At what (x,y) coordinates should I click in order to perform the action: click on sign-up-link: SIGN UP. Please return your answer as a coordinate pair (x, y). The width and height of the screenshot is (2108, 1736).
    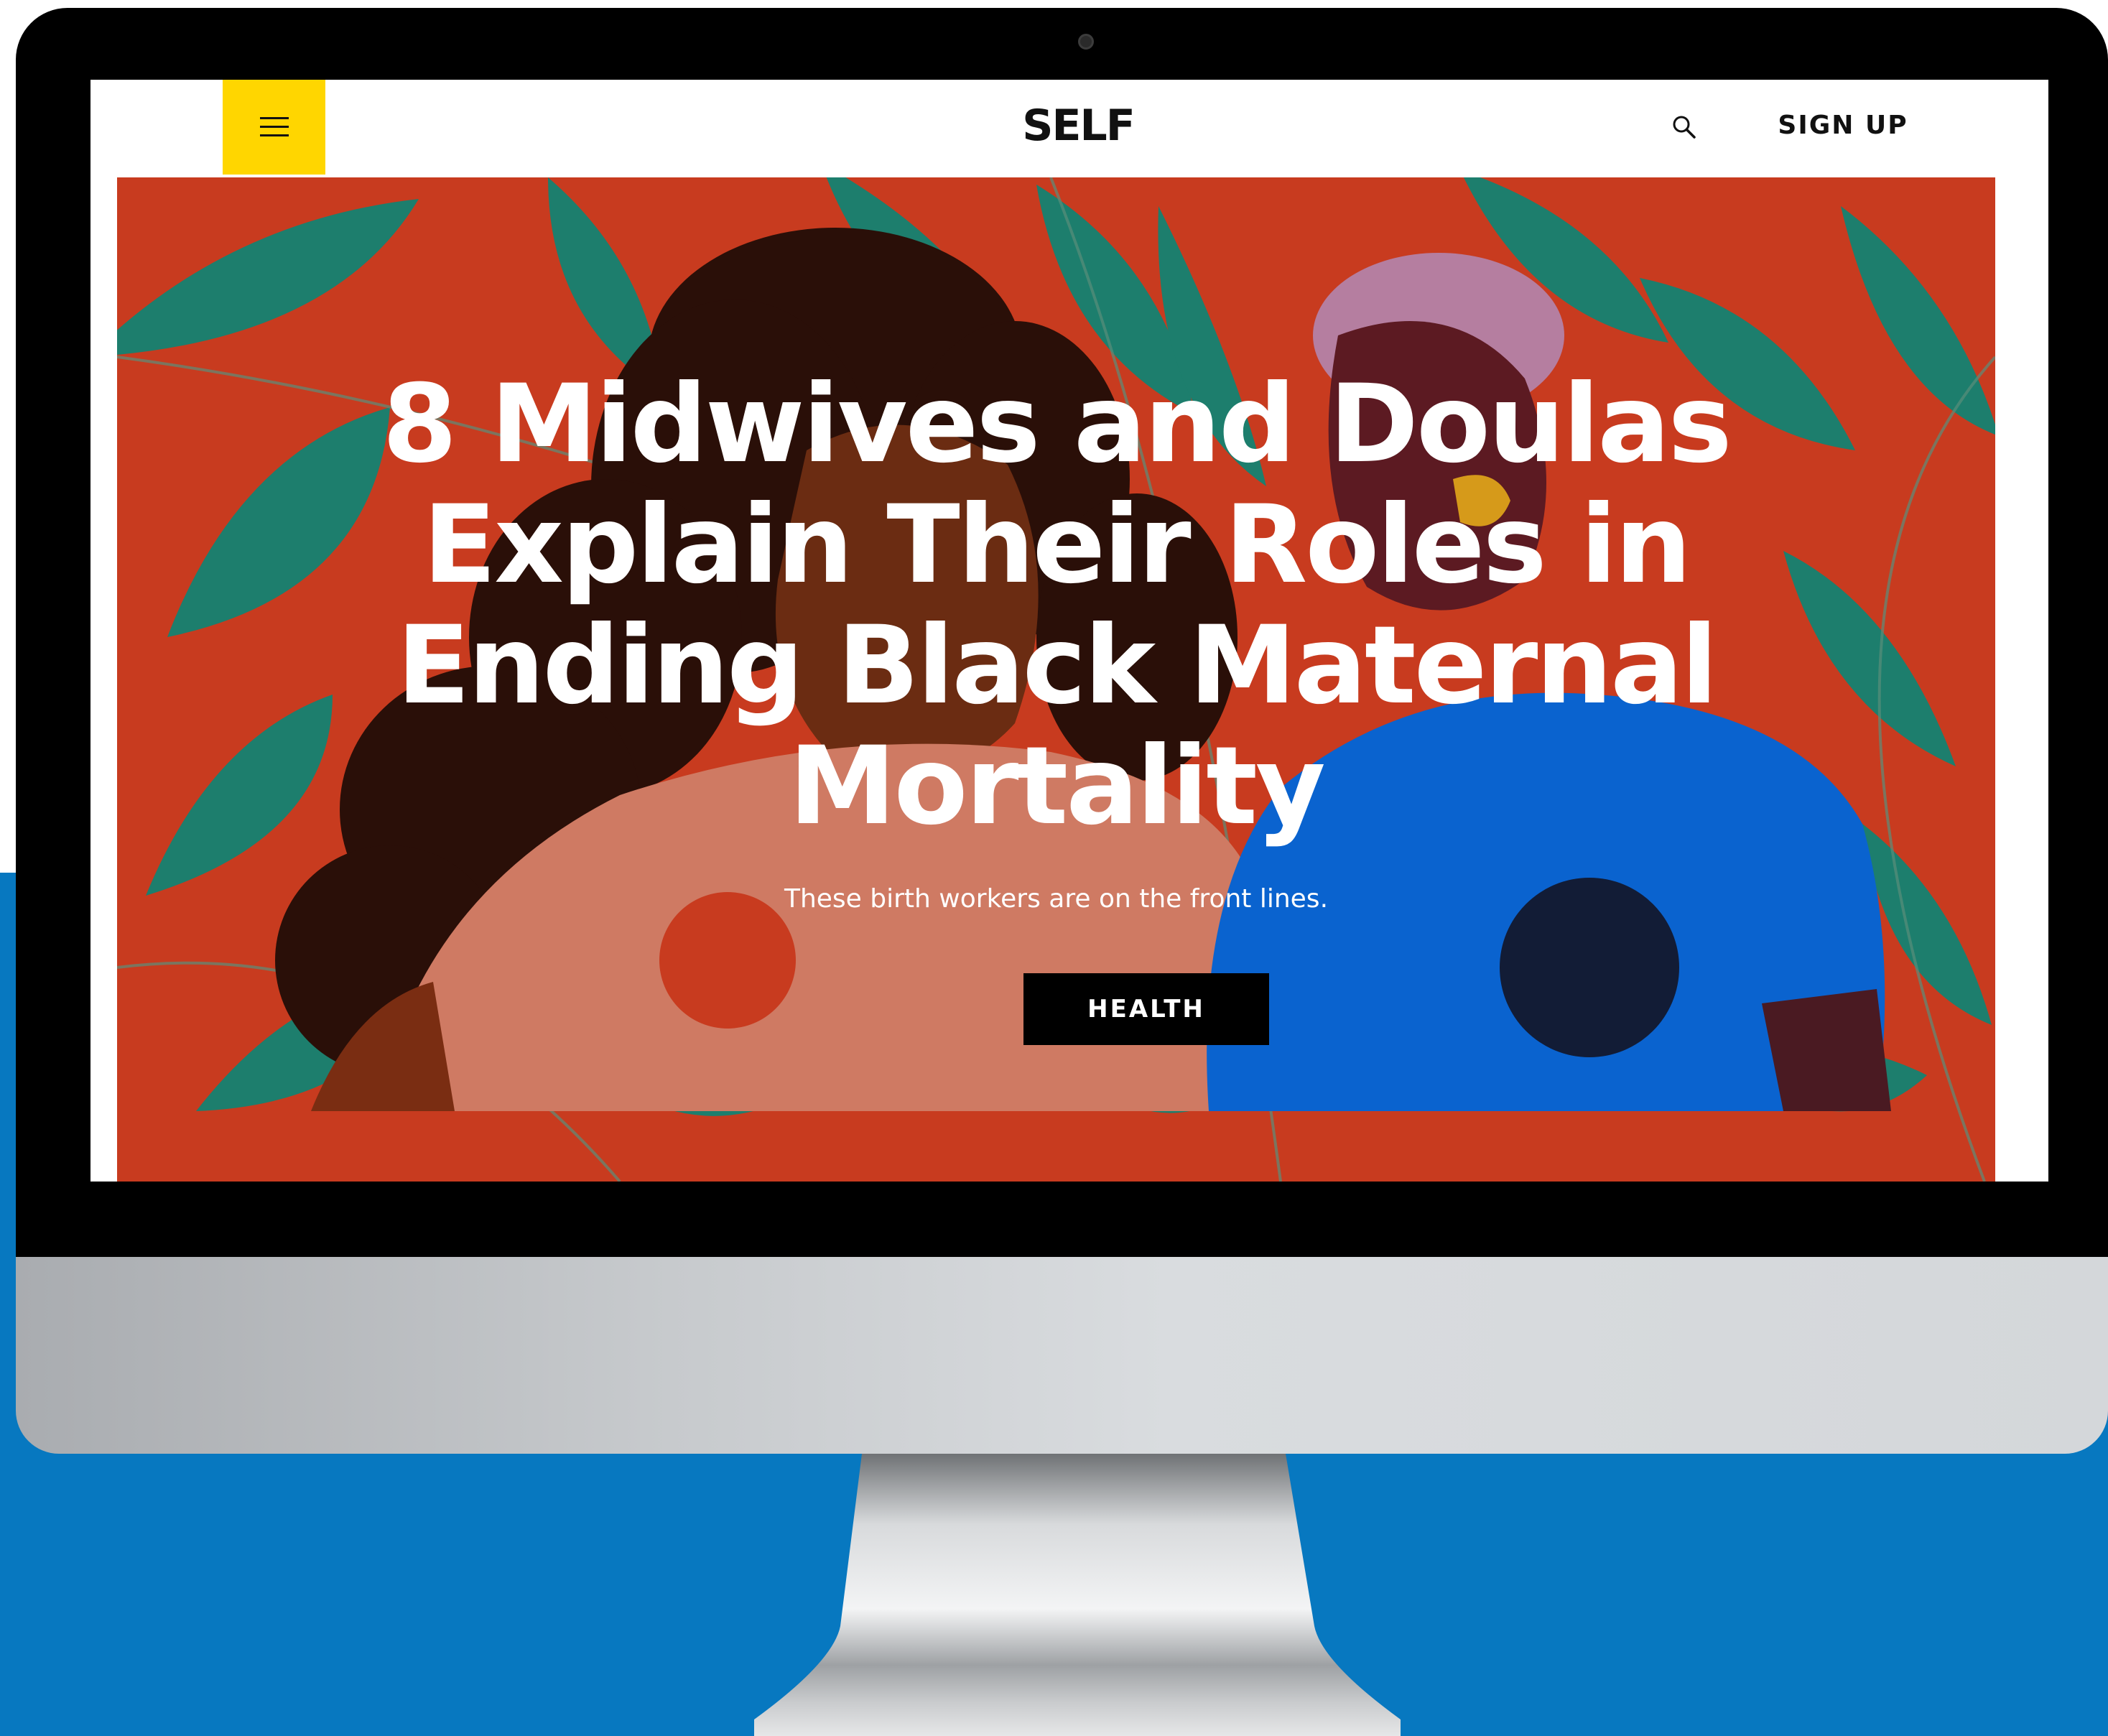
    Looking at the image, I should click on (1843, 125).